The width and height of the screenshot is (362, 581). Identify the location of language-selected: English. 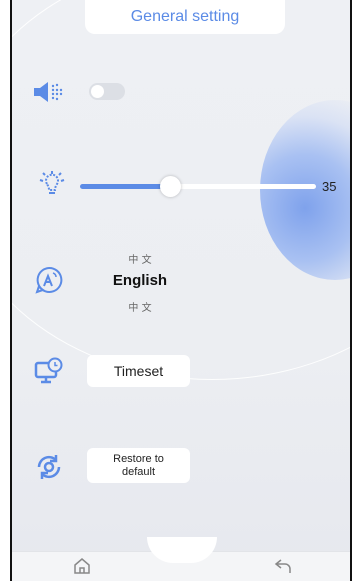
(140, 280).